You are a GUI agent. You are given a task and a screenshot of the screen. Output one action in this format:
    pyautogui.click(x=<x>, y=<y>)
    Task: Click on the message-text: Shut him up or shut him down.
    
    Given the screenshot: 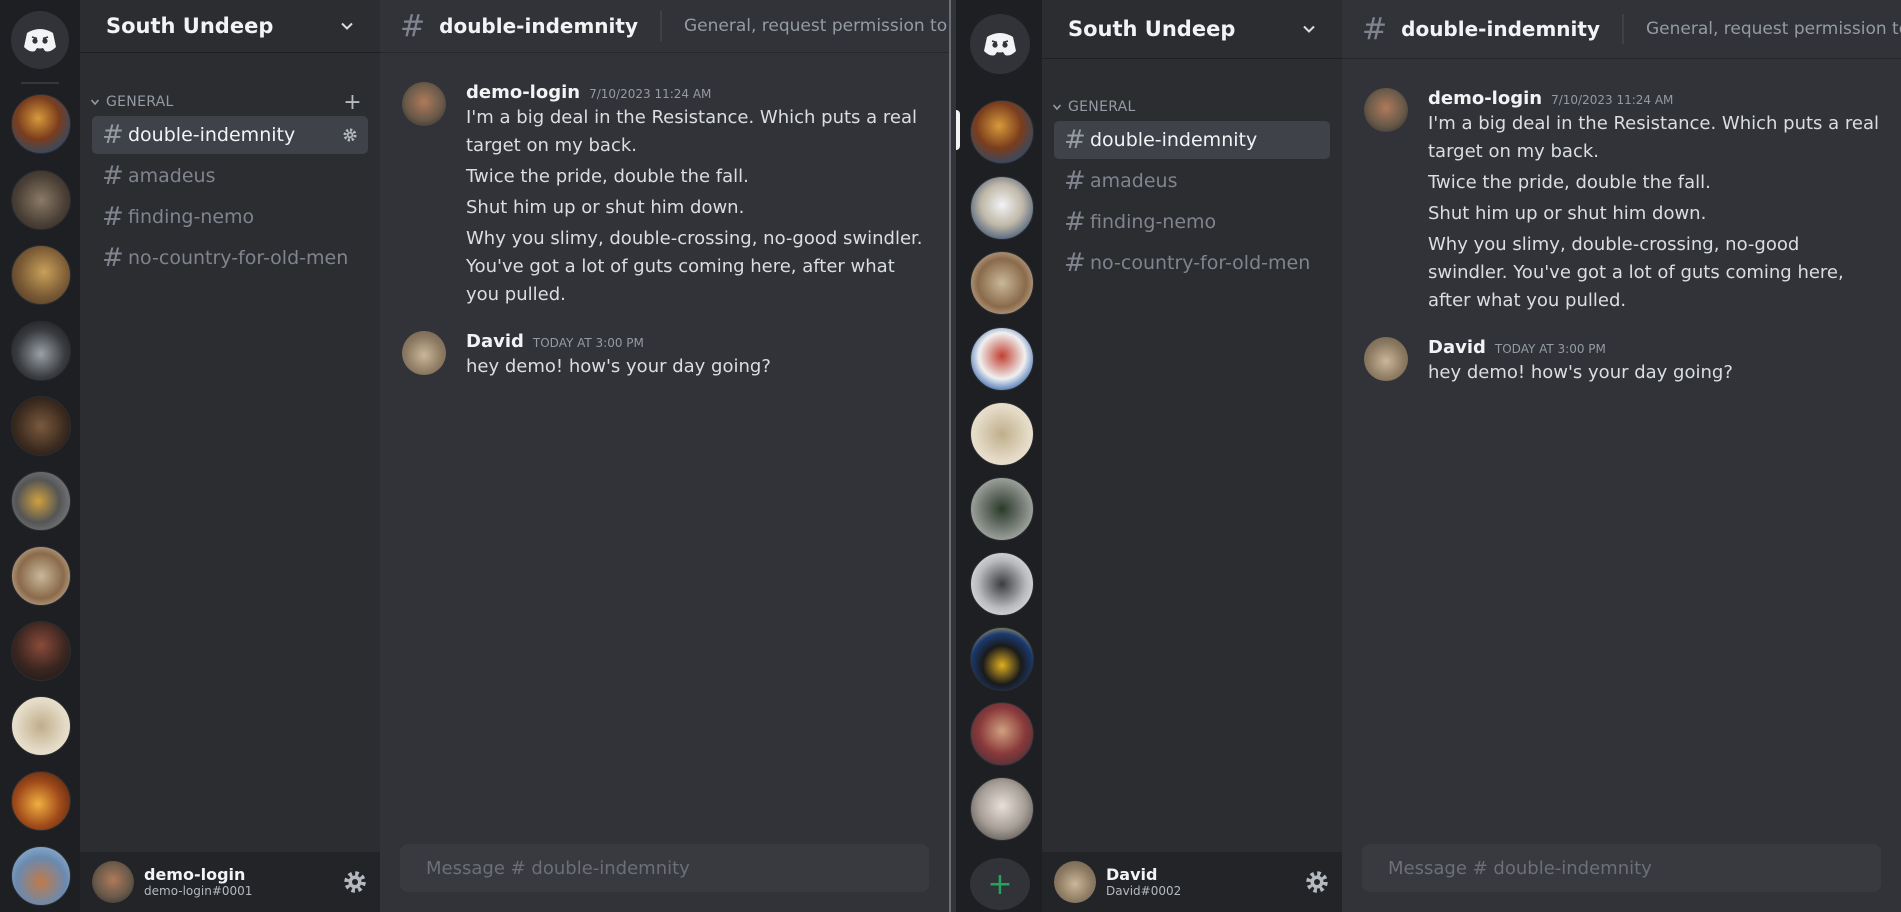 What is the action you would take?
    pyautogui.click(x=605, y=207)
    